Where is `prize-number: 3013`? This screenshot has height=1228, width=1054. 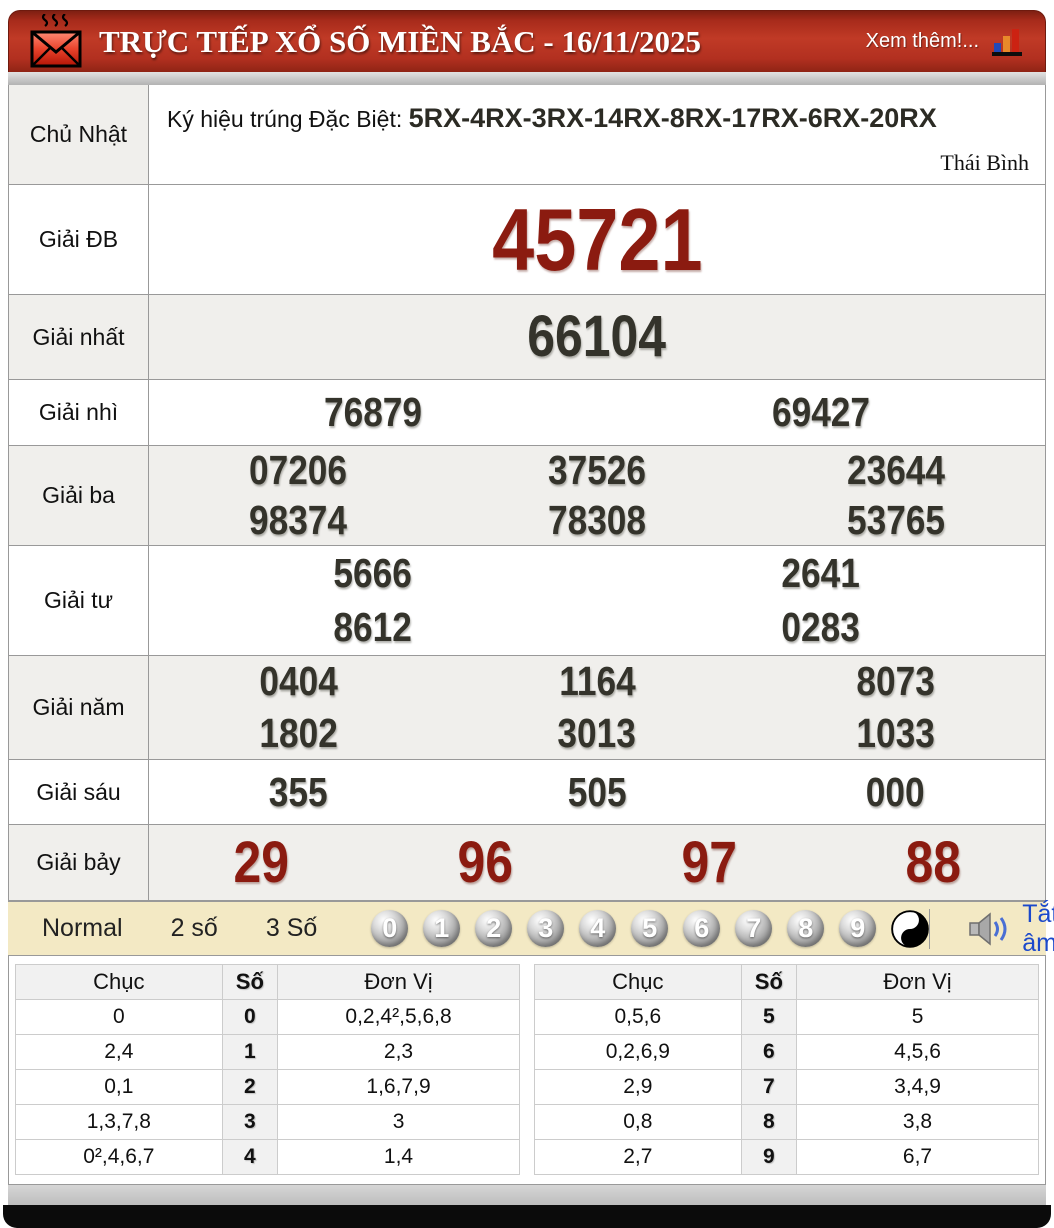 prize-number: 3013 is located at coordinates (597, 732).